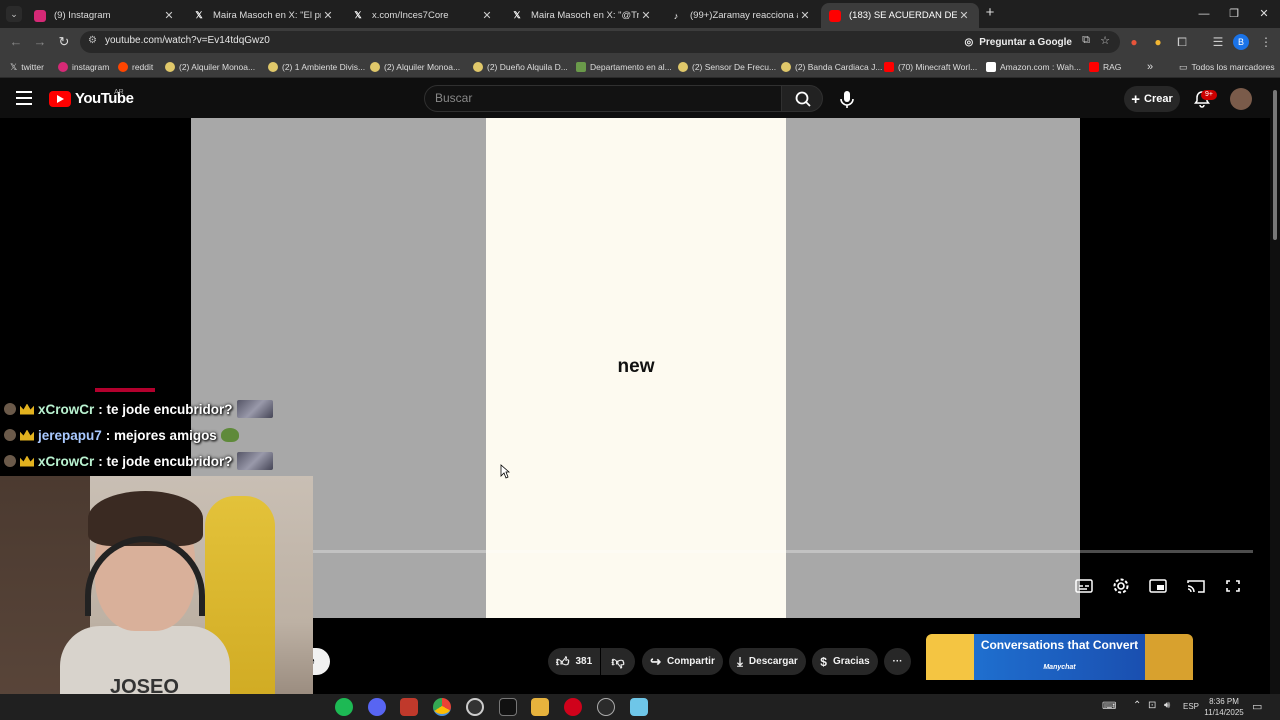 Image resolution: width=1280 pixels, height=720 pixels. What do you see at coordinates (1224, 712) in the screenshot?
I see `clock-date: 11/14/2025` at bounding box center [1224, 712].